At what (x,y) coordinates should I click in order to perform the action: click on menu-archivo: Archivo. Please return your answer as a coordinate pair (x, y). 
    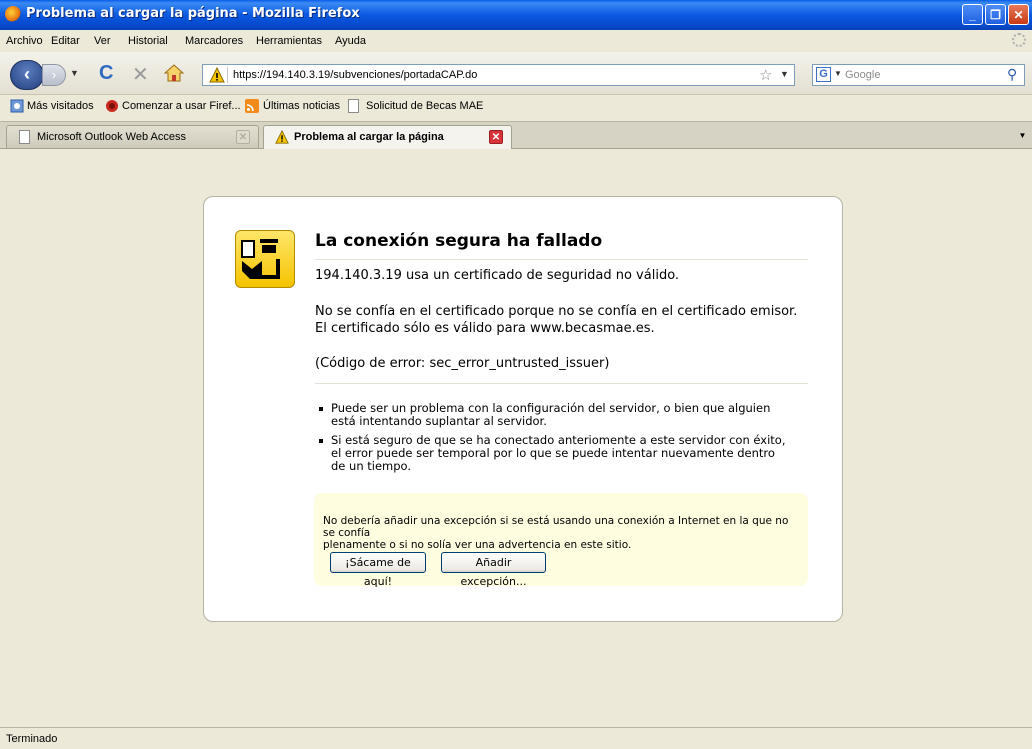
    Looking at the image, I should click on (24, 41).